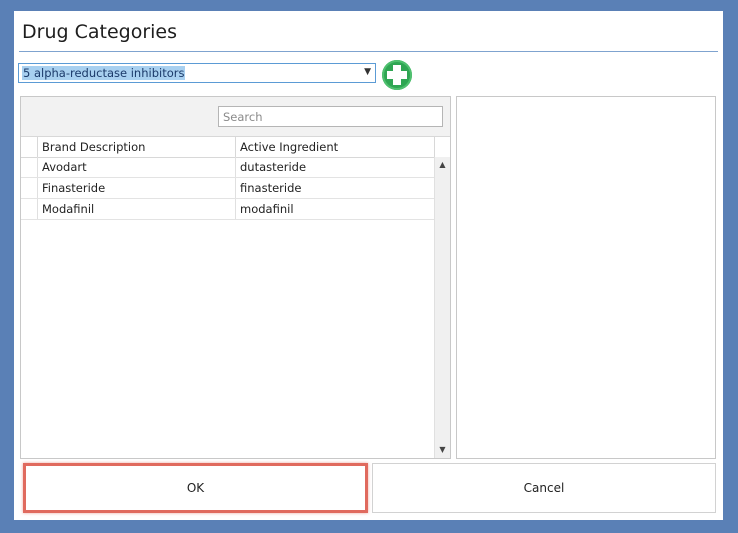  I want to click on grid-vertical-scrollbar: ▲ ▼, so click(442, 307).